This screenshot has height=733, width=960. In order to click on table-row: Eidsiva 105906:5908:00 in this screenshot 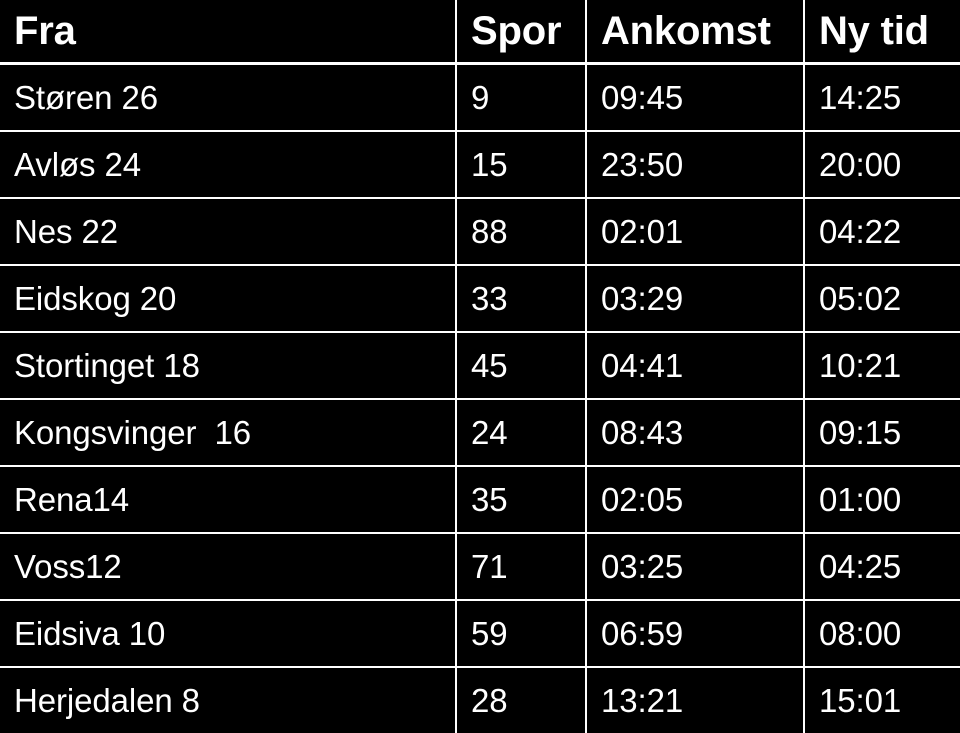, I will do `click(480, 633)`.